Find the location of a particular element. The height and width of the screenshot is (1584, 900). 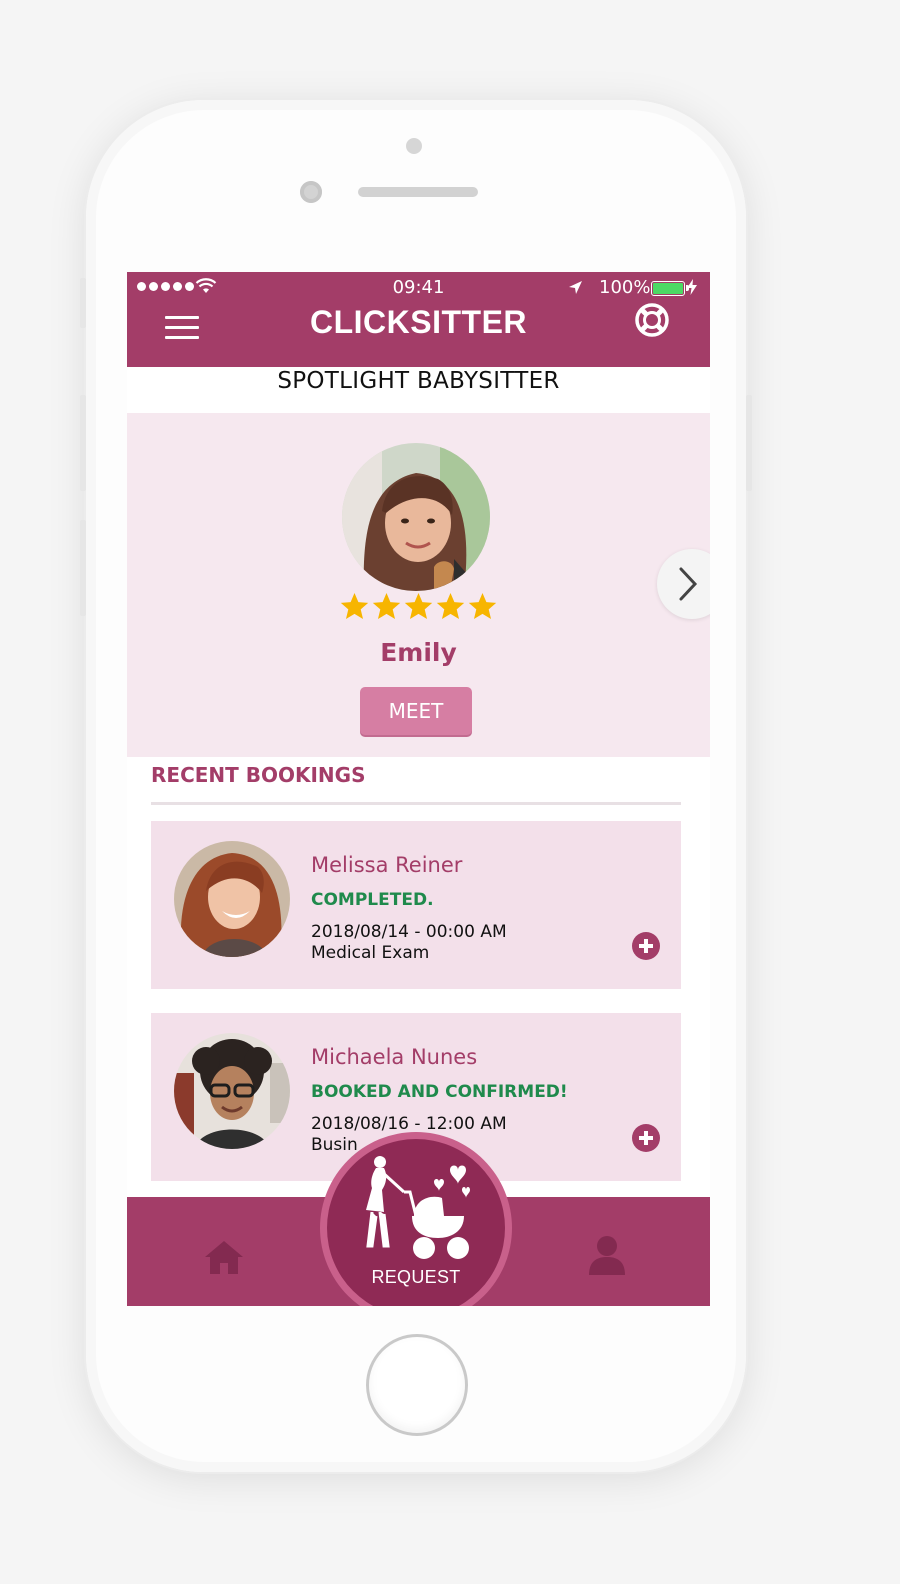

rating-stars is located at coordinates (418, 606).